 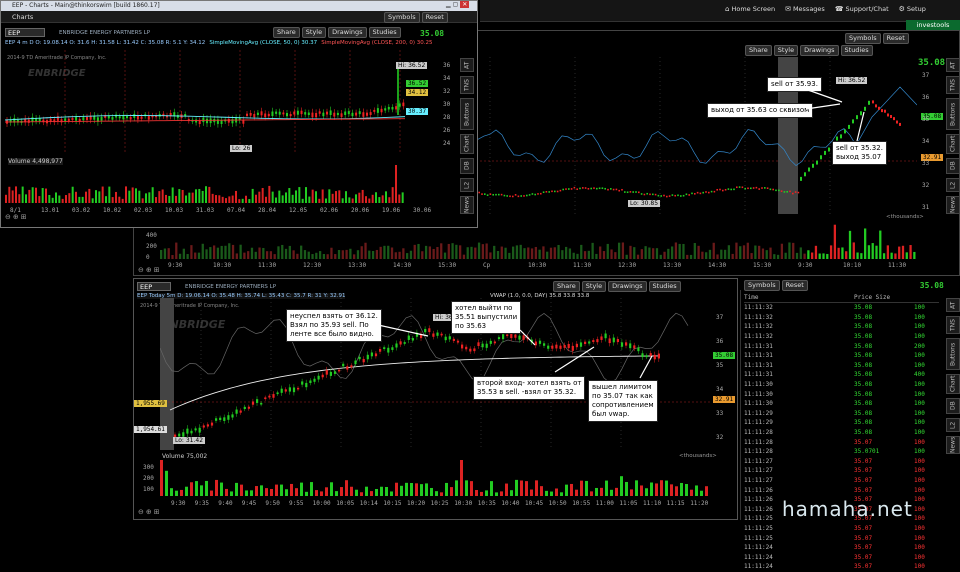 I want to click on x-tick-label: Cp, so click(x=487, y=265).